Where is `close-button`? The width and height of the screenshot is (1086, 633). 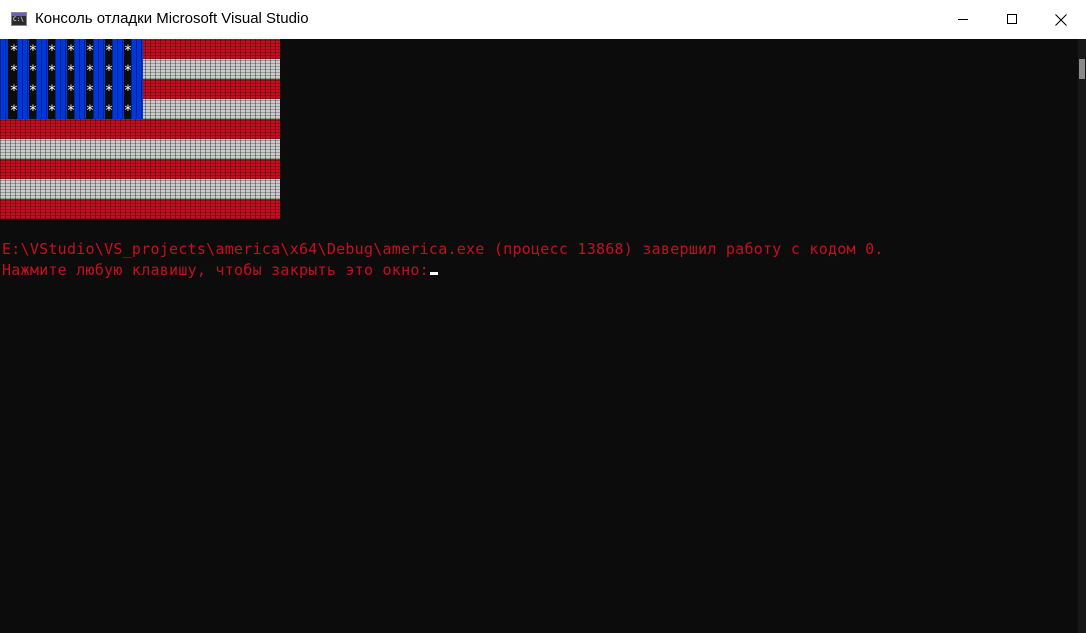
close-button is located at coordinates (1061, 19).